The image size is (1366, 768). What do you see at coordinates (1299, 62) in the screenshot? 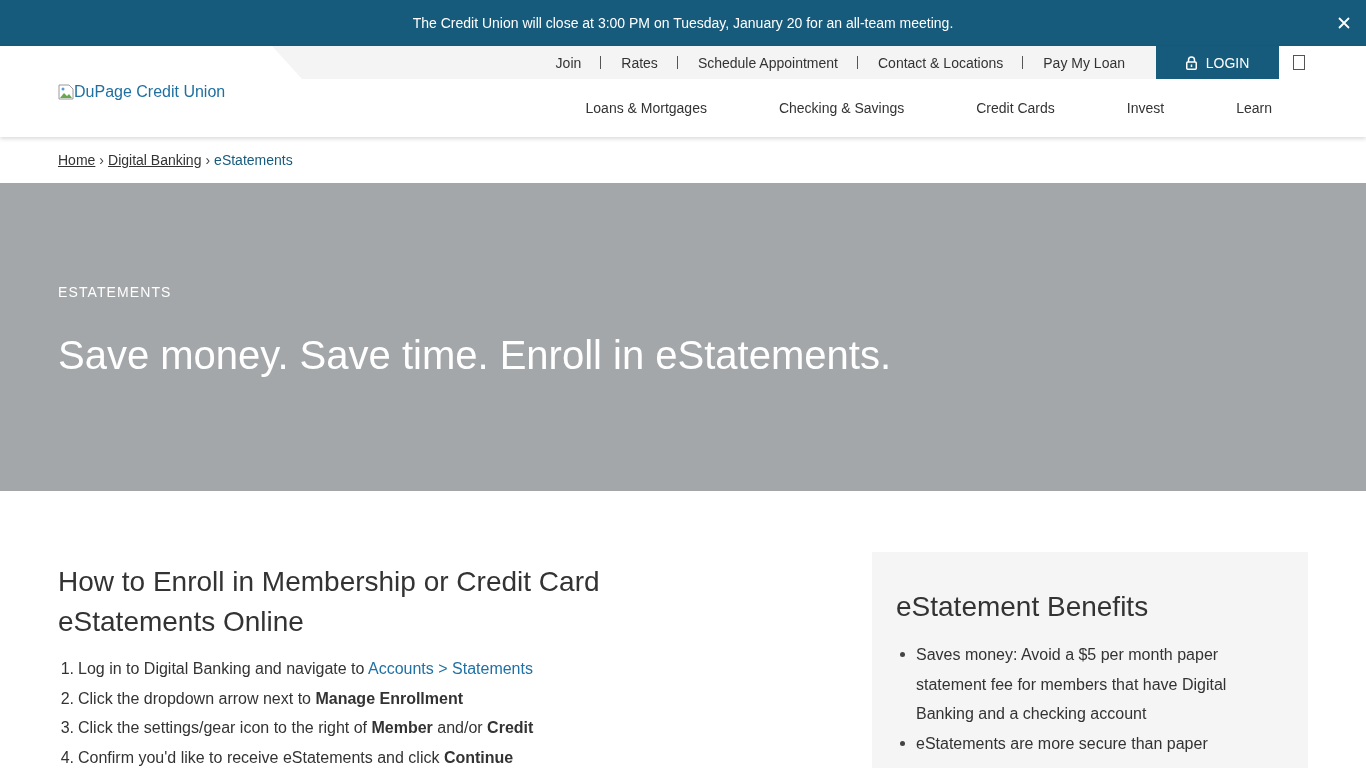
I see `square-outline-icon` at bounding box center [1299, 62].